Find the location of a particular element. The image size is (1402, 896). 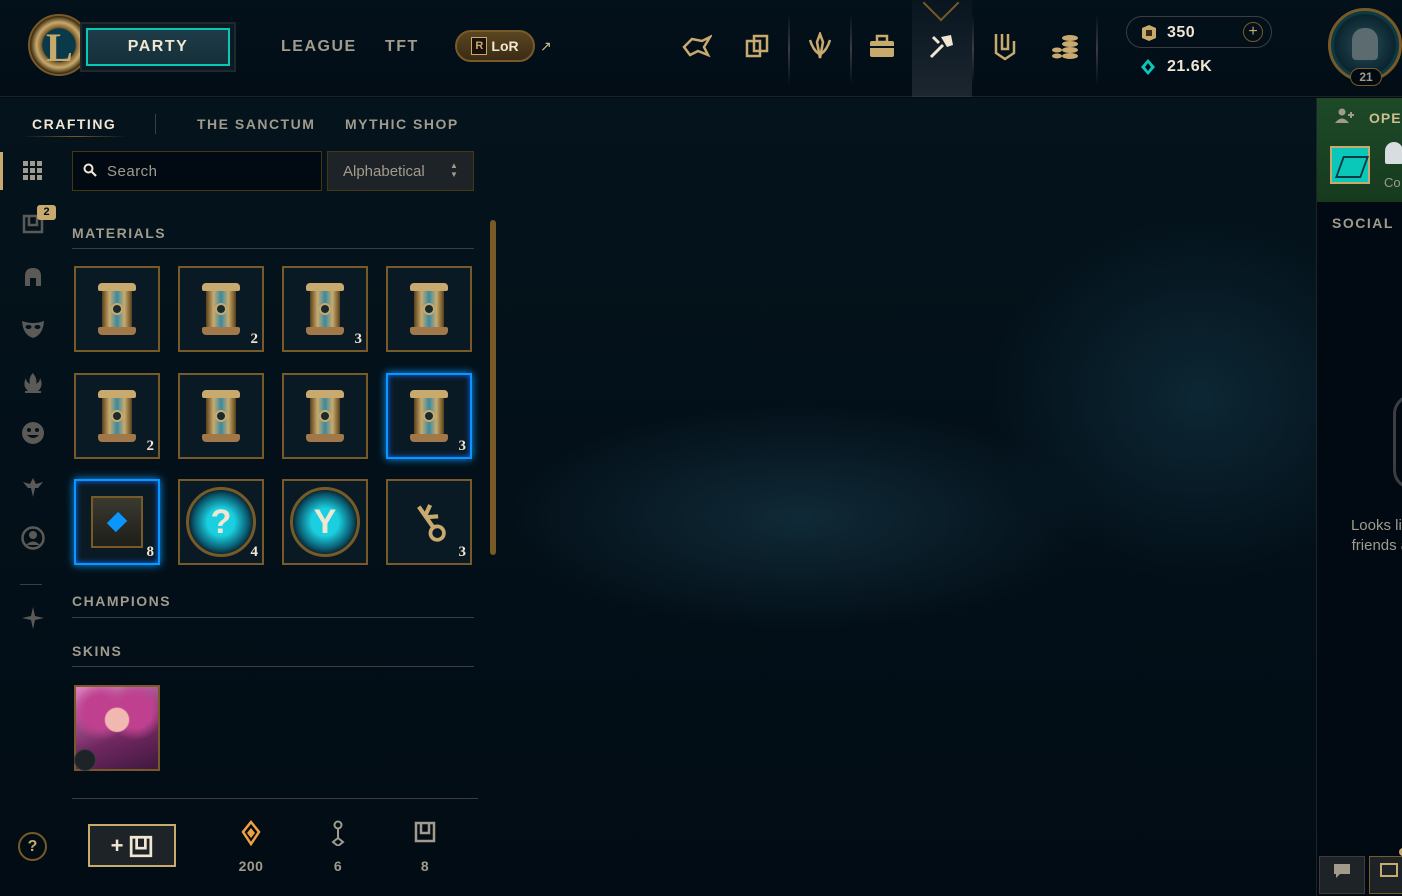

add-chest-plus: + is located at coordinates (117, 845).